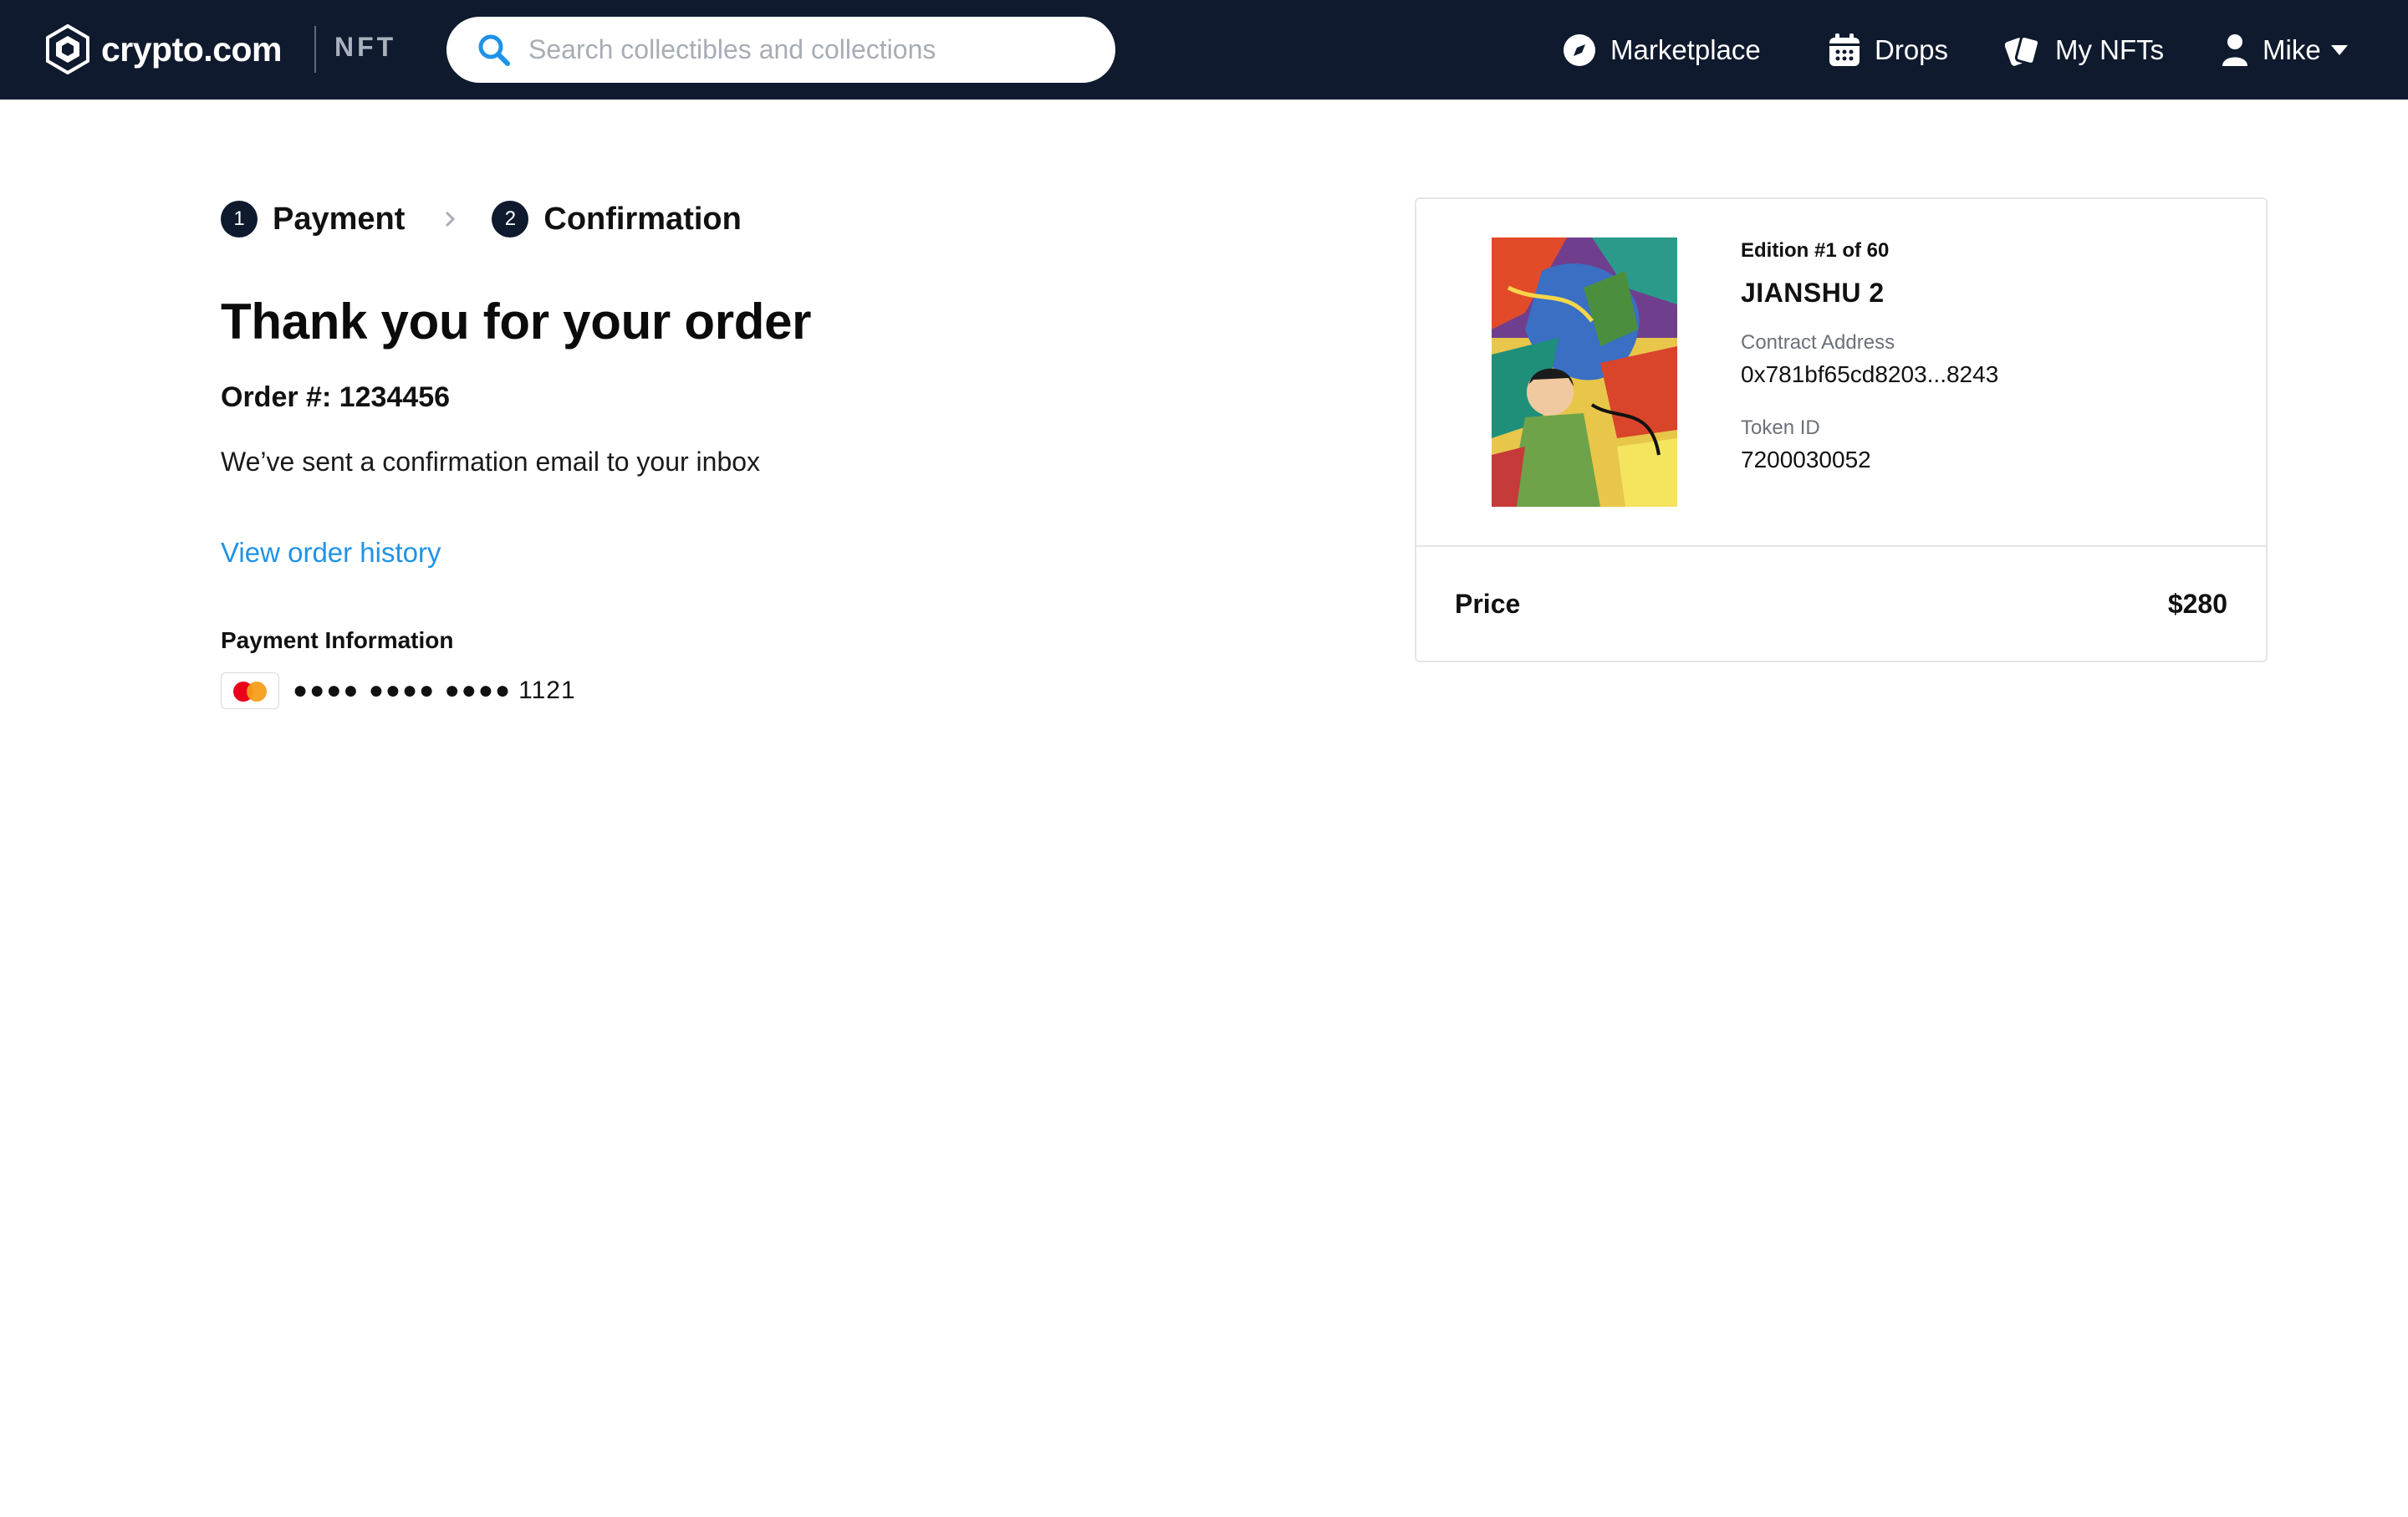  What do you see at coordinates (2235, 50) in the screenshot?
I see `user-icon` at bounding box center [2235, 50].